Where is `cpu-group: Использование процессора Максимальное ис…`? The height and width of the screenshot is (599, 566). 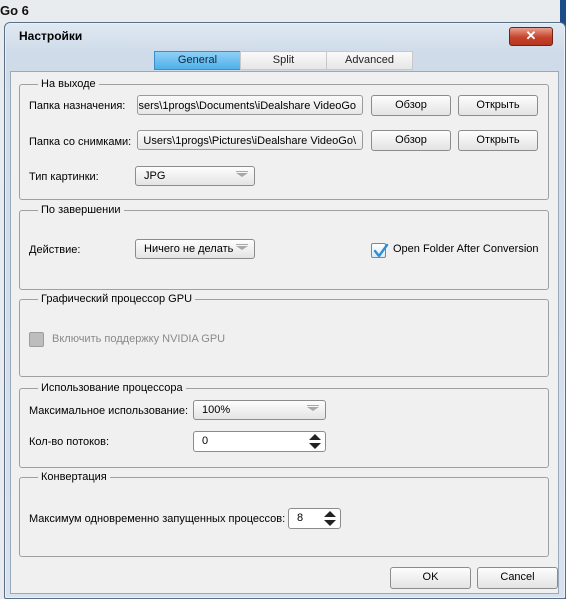
cpu-group: Использование процессора Максимальное ис… is located at coordinates (284, 425).